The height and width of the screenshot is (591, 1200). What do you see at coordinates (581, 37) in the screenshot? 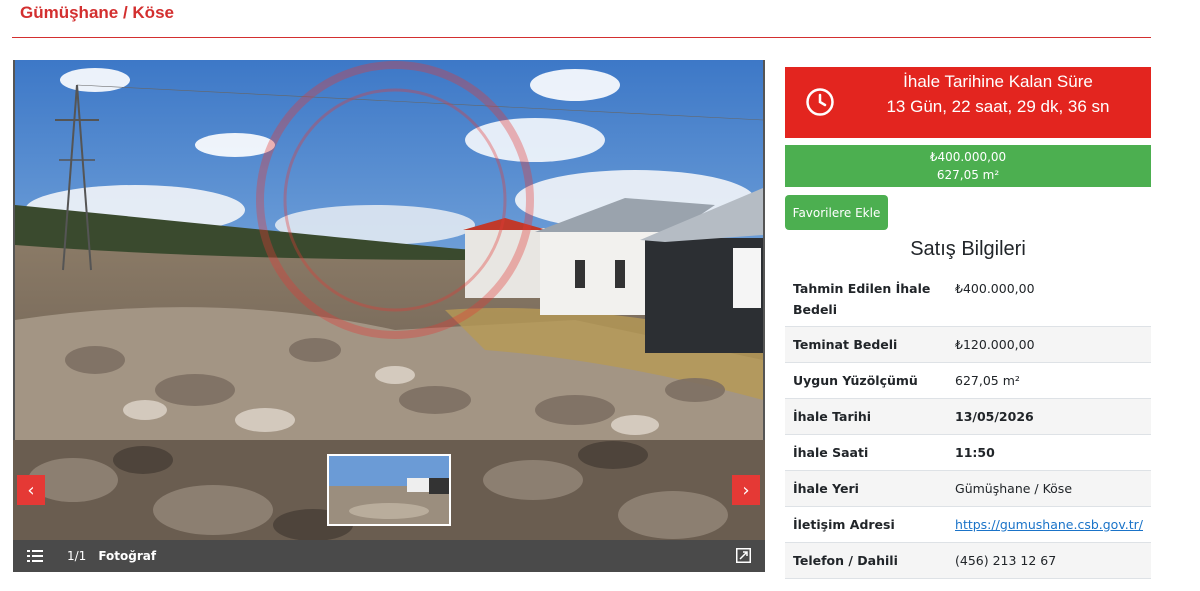
I see `title-divider` at bounding box center [581, 37].